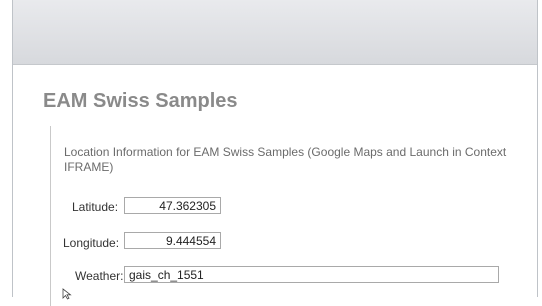  I want to click on mouse-pointer-icon, so click(67, 294).